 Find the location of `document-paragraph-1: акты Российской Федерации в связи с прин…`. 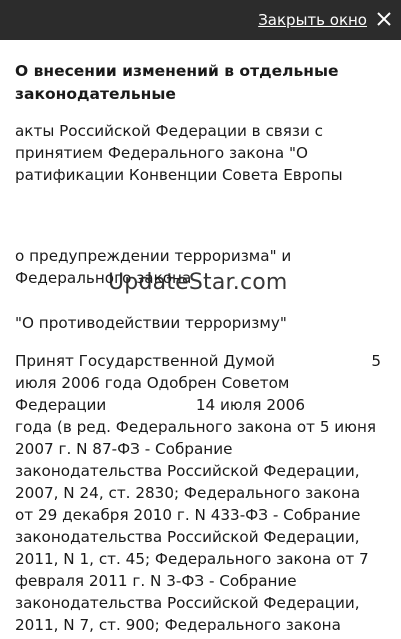

document-paragraph-1: акты Российской Федерации в связи с прин… is located at coordinates (179, 153).